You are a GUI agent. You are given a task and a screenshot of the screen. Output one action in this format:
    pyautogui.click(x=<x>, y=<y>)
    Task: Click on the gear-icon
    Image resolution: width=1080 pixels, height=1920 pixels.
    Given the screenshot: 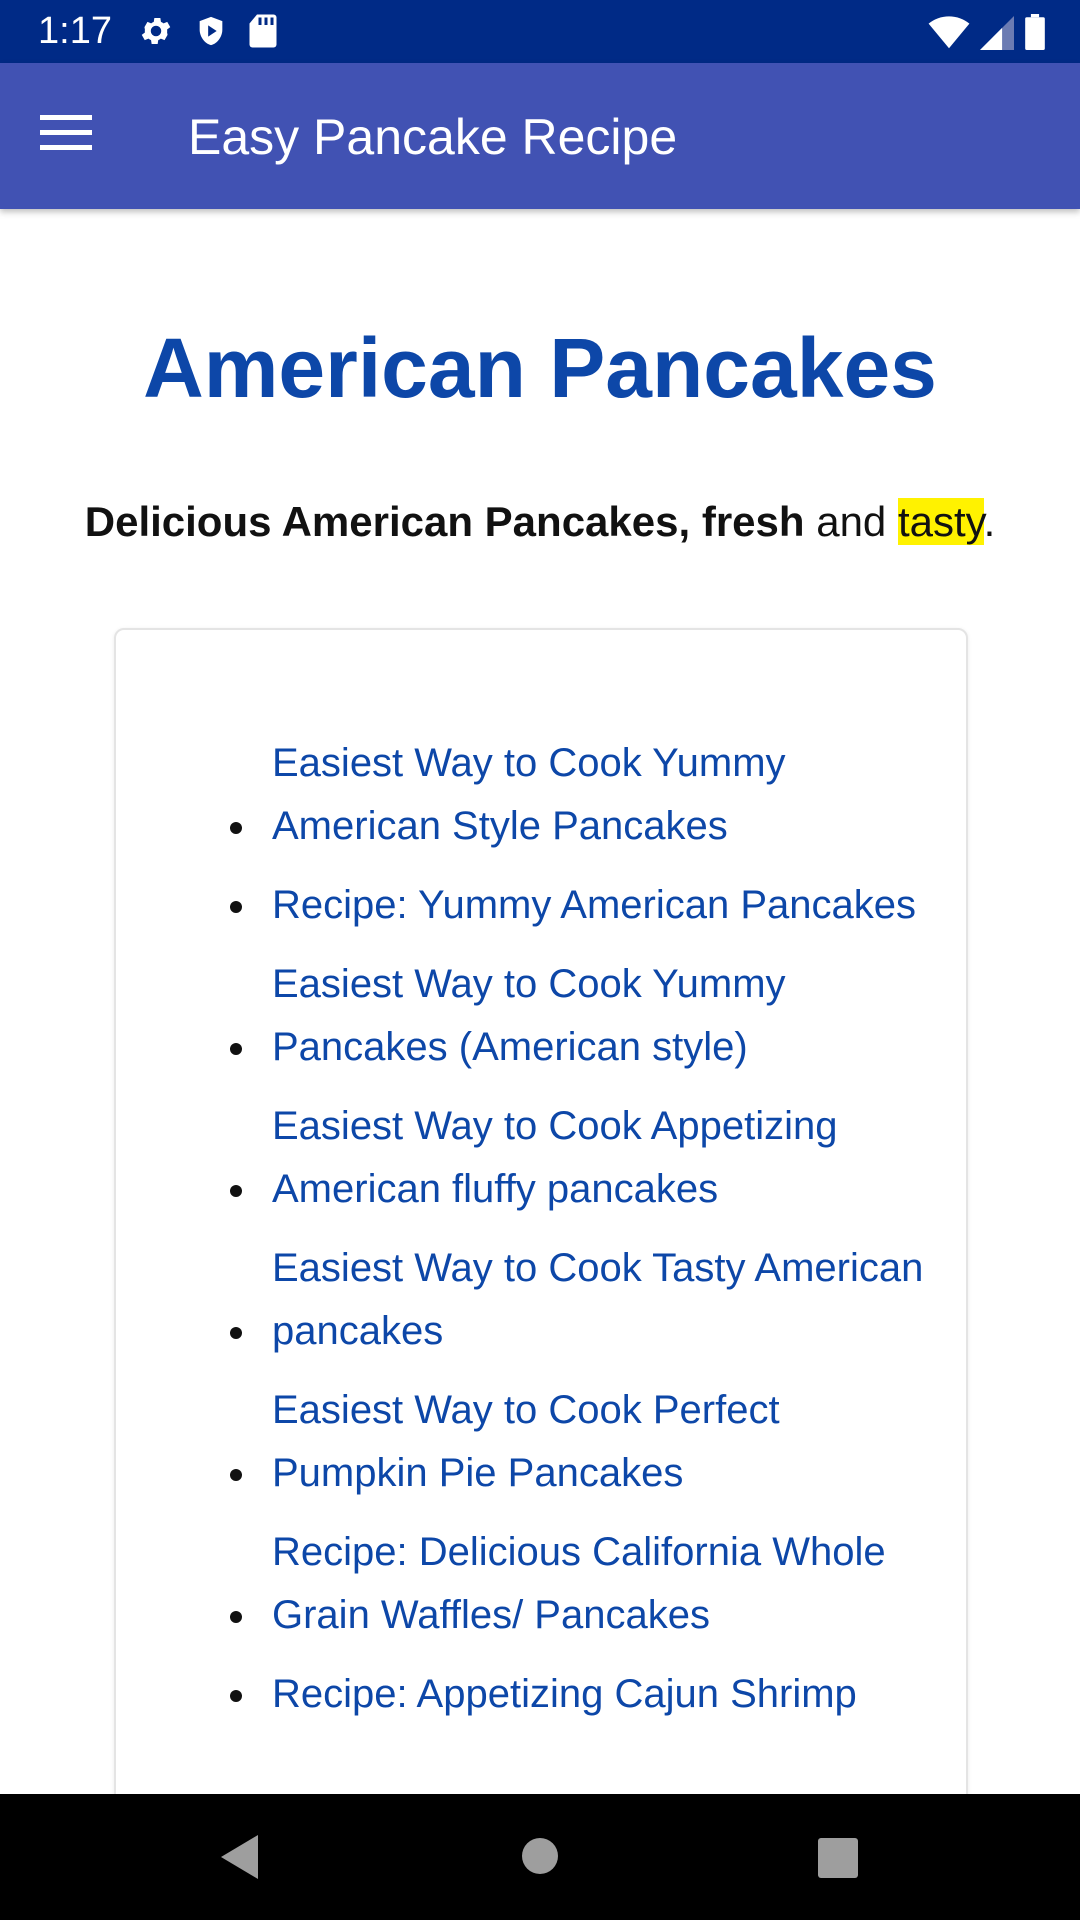 What is the action you would take?
    pyautogui.click(x=156, y=31)
    